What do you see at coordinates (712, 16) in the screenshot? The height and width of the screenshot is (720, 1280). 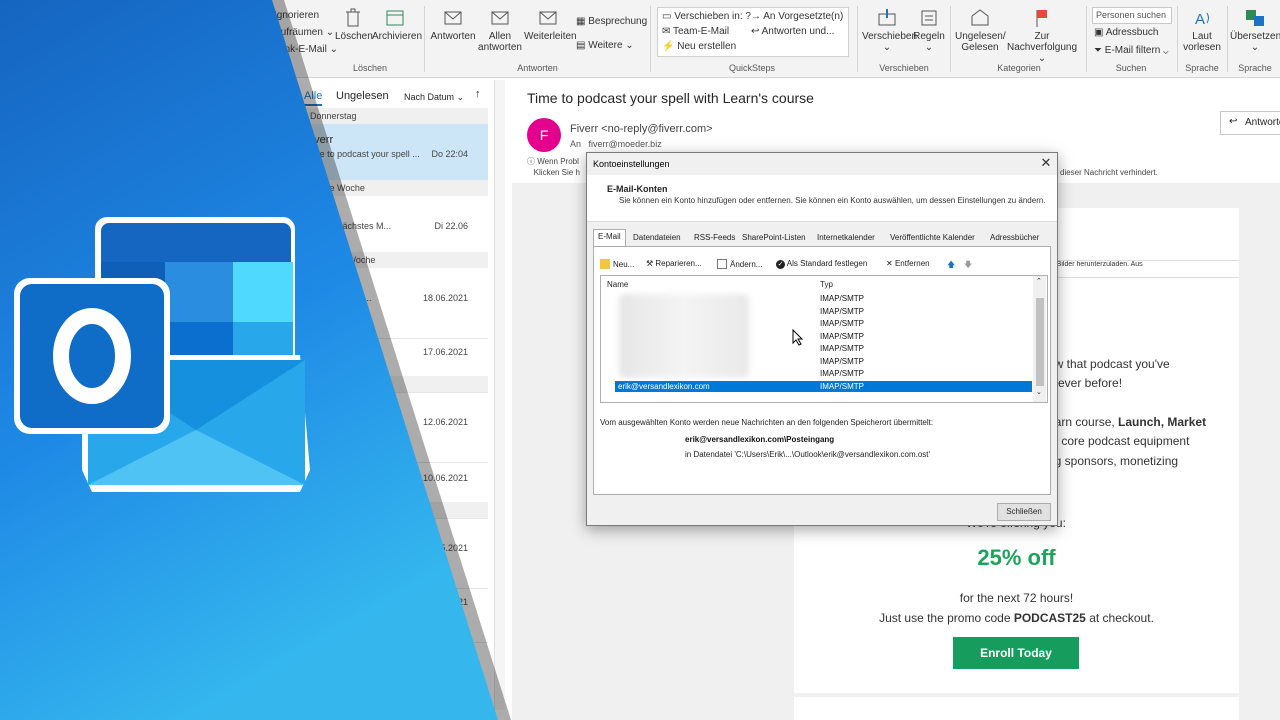 I see `qs-move-label: Verschieben in: ?` at bounding box center [712, 16].